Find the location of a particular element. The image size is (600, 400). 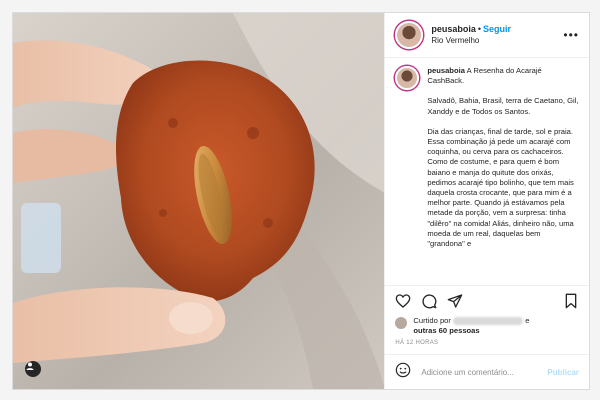

avatar is located at coordinates (409, 35).